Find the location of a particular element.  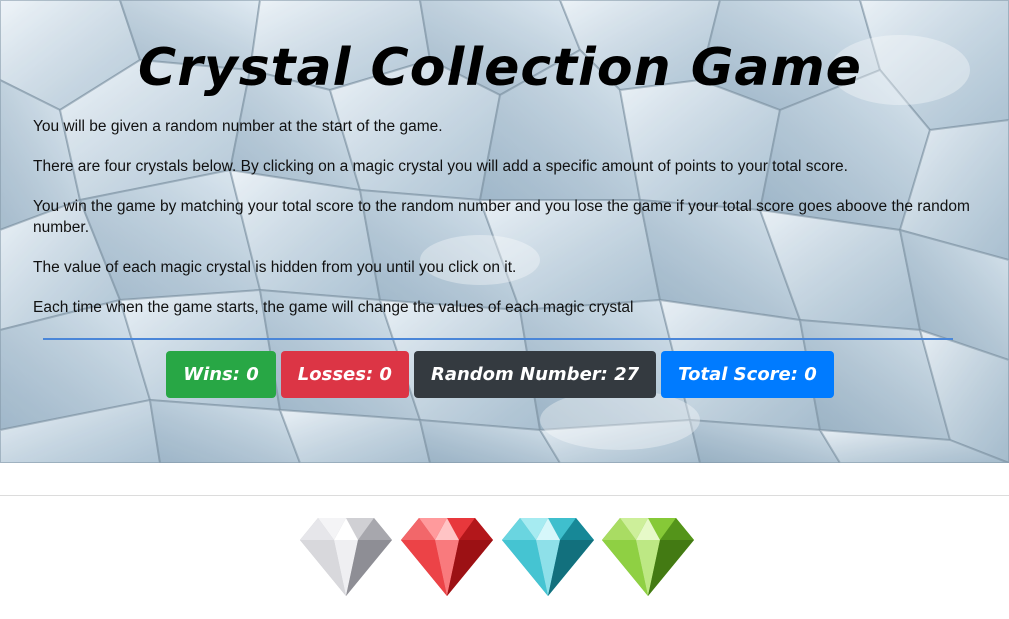

wins-badge: Wins: 0 is located at coordinates (221, 374).